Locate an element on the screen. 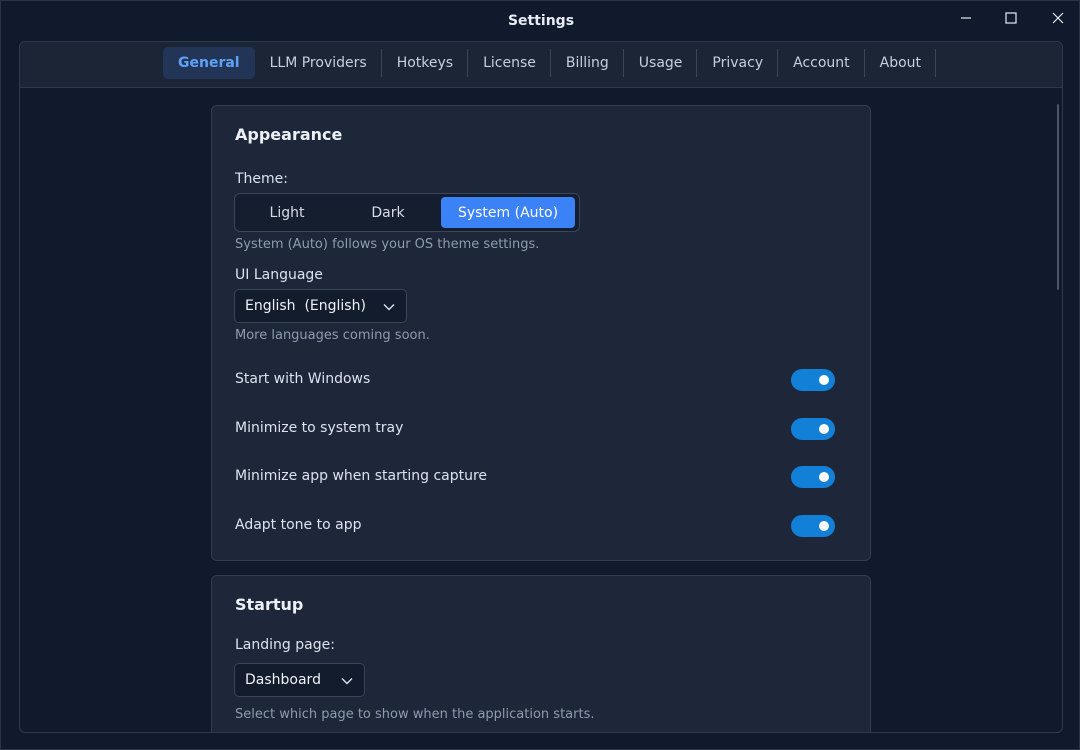  landing-page-value: Dashboard is located at coordinates (283, 680).